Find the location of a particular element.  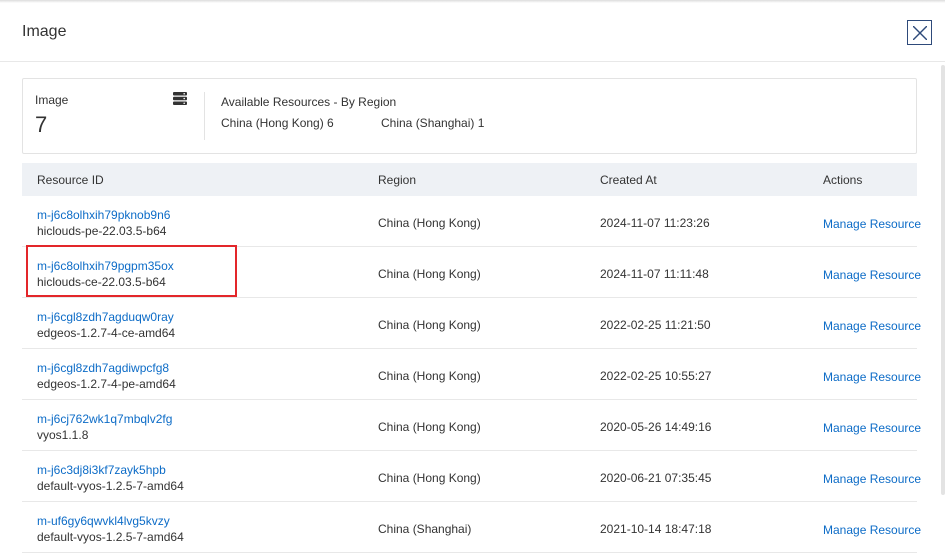

dialog-title: Image is located at coordinates (44, 31).